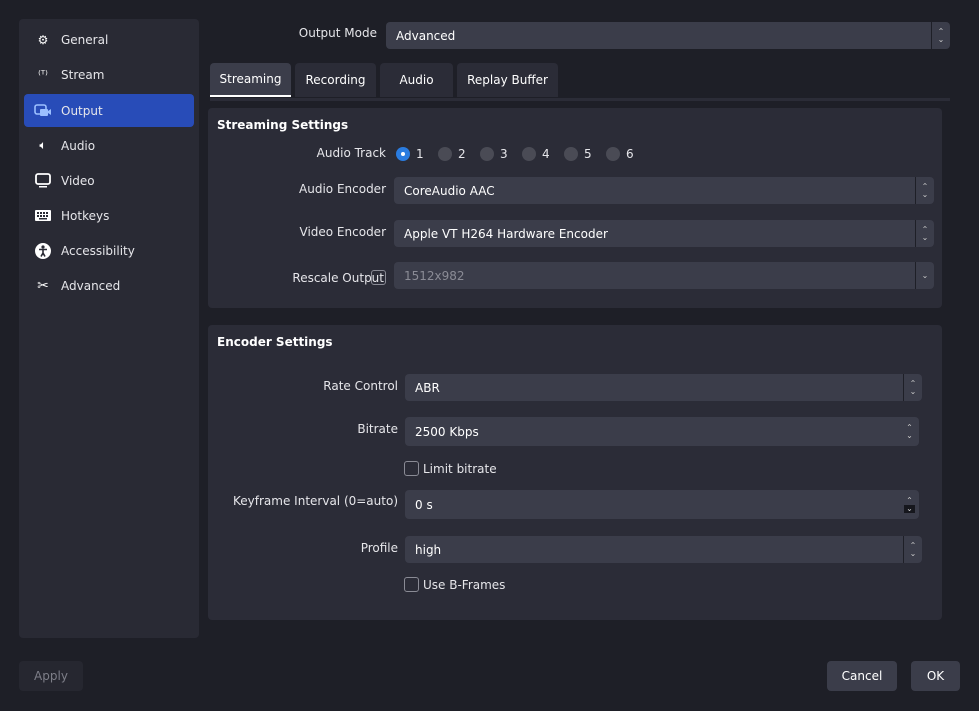 This screenshot has width=979, height=711. Describe the element at coordinates (283, 125) in the screenshot. I see `section-title: Streaming Settings` at that location.